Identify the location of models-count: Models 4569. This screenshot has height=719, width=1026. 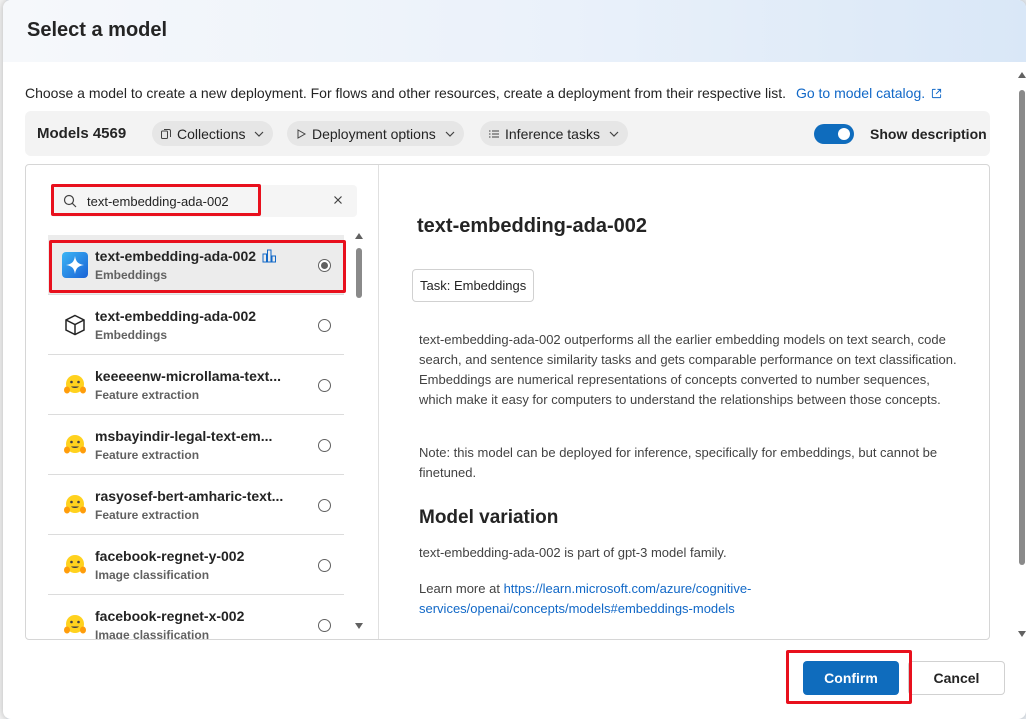
(82, 133).